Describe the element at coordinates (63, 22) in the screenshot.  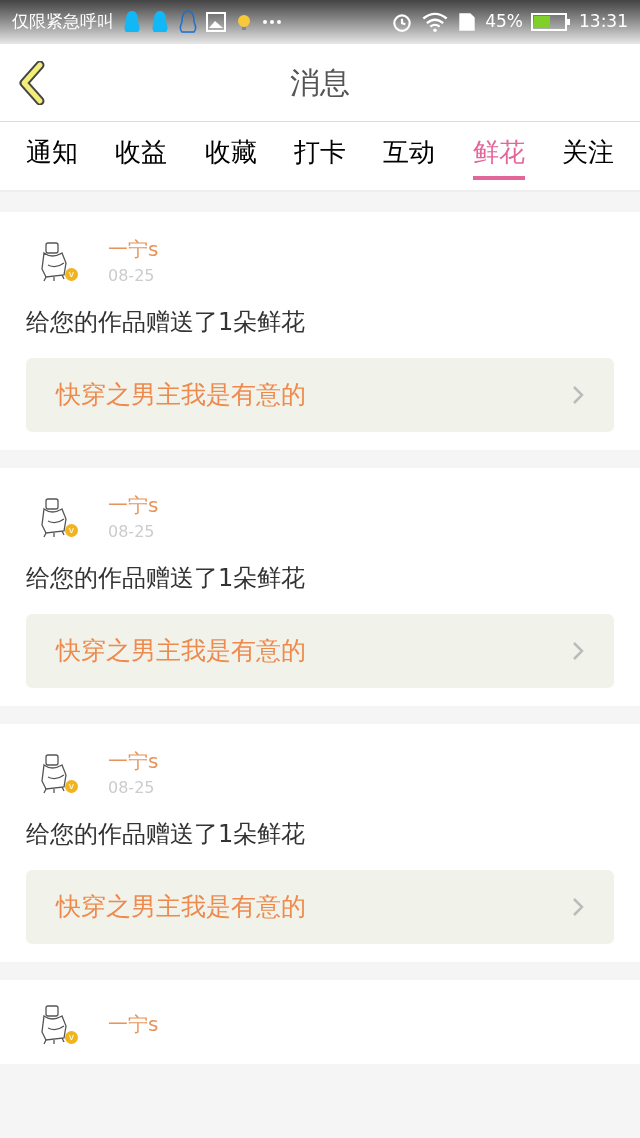
I see `carrier-text: 仅限紧急呼叫` at that location.